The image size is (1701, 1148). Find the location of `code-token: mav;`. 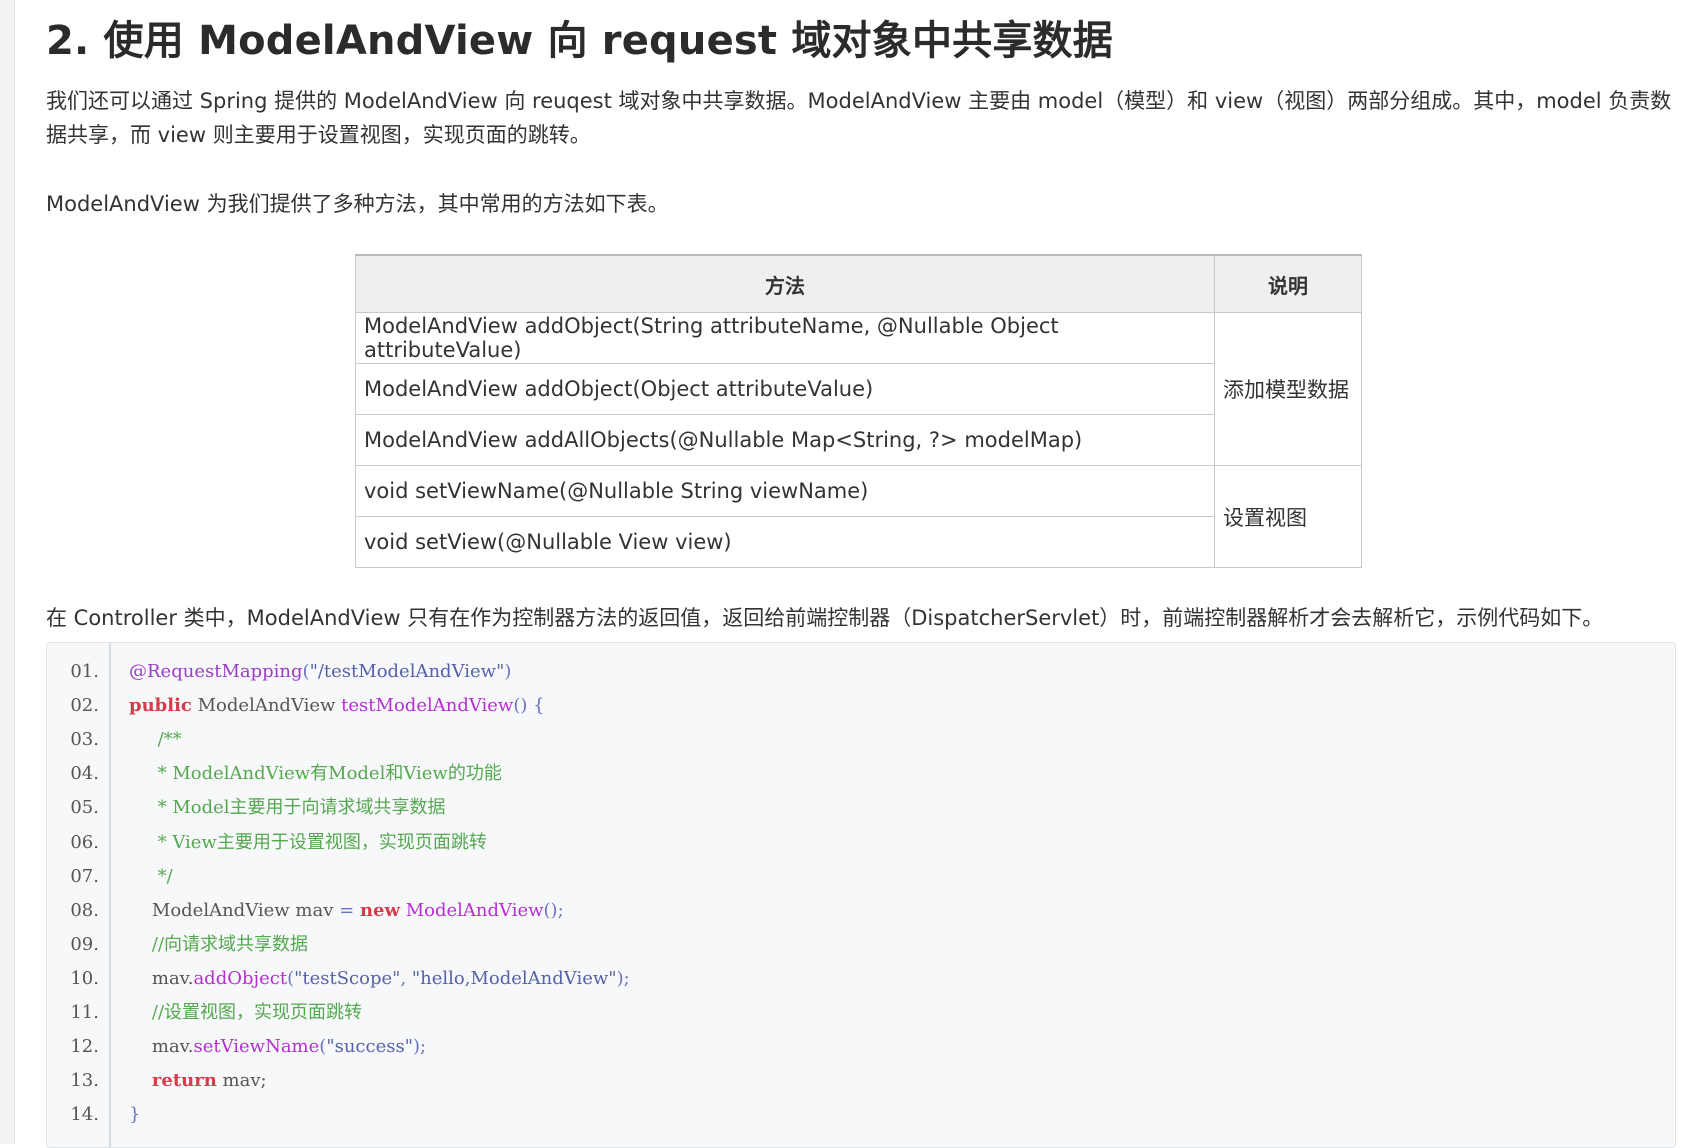

code-token: mav; is located at coordinates (241, 1081).